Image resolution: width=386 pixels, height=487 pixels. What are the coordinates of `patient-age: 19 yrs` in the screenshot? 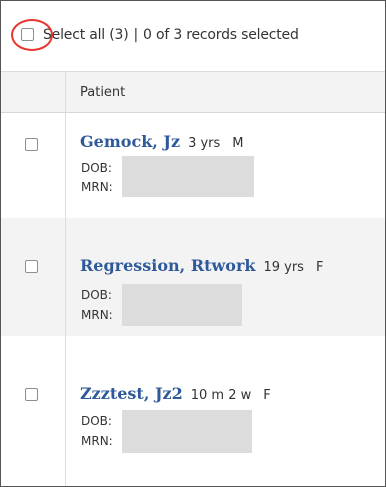 It's located at (283, 267).